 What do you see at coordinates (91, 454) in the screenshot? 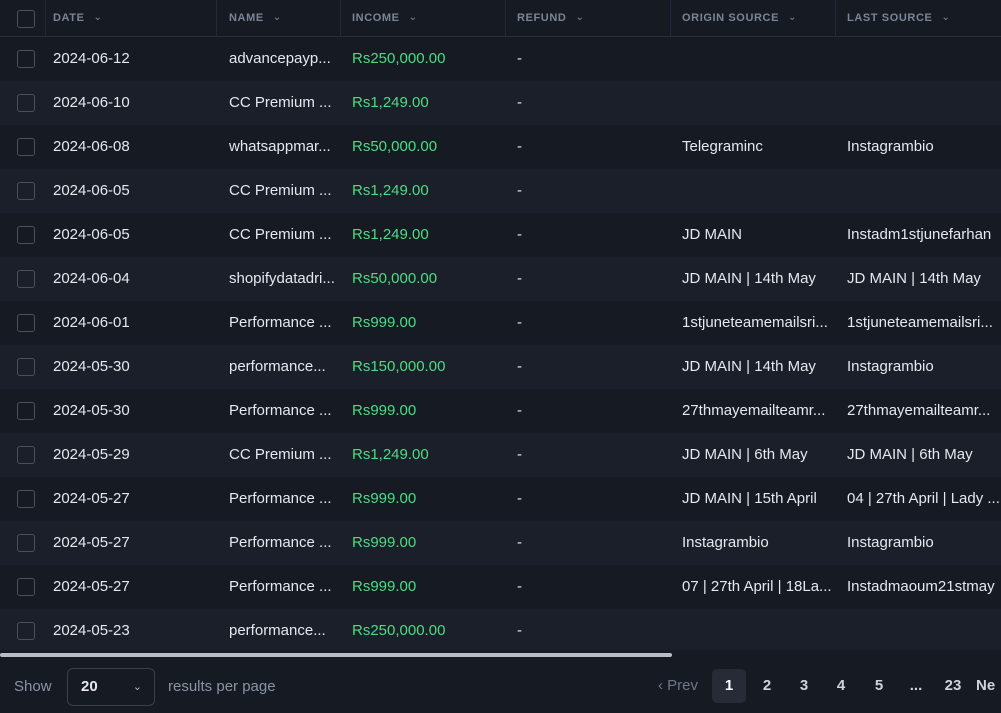
I see `cell-date: 2024-05-29` at bounding box center [91, 454].